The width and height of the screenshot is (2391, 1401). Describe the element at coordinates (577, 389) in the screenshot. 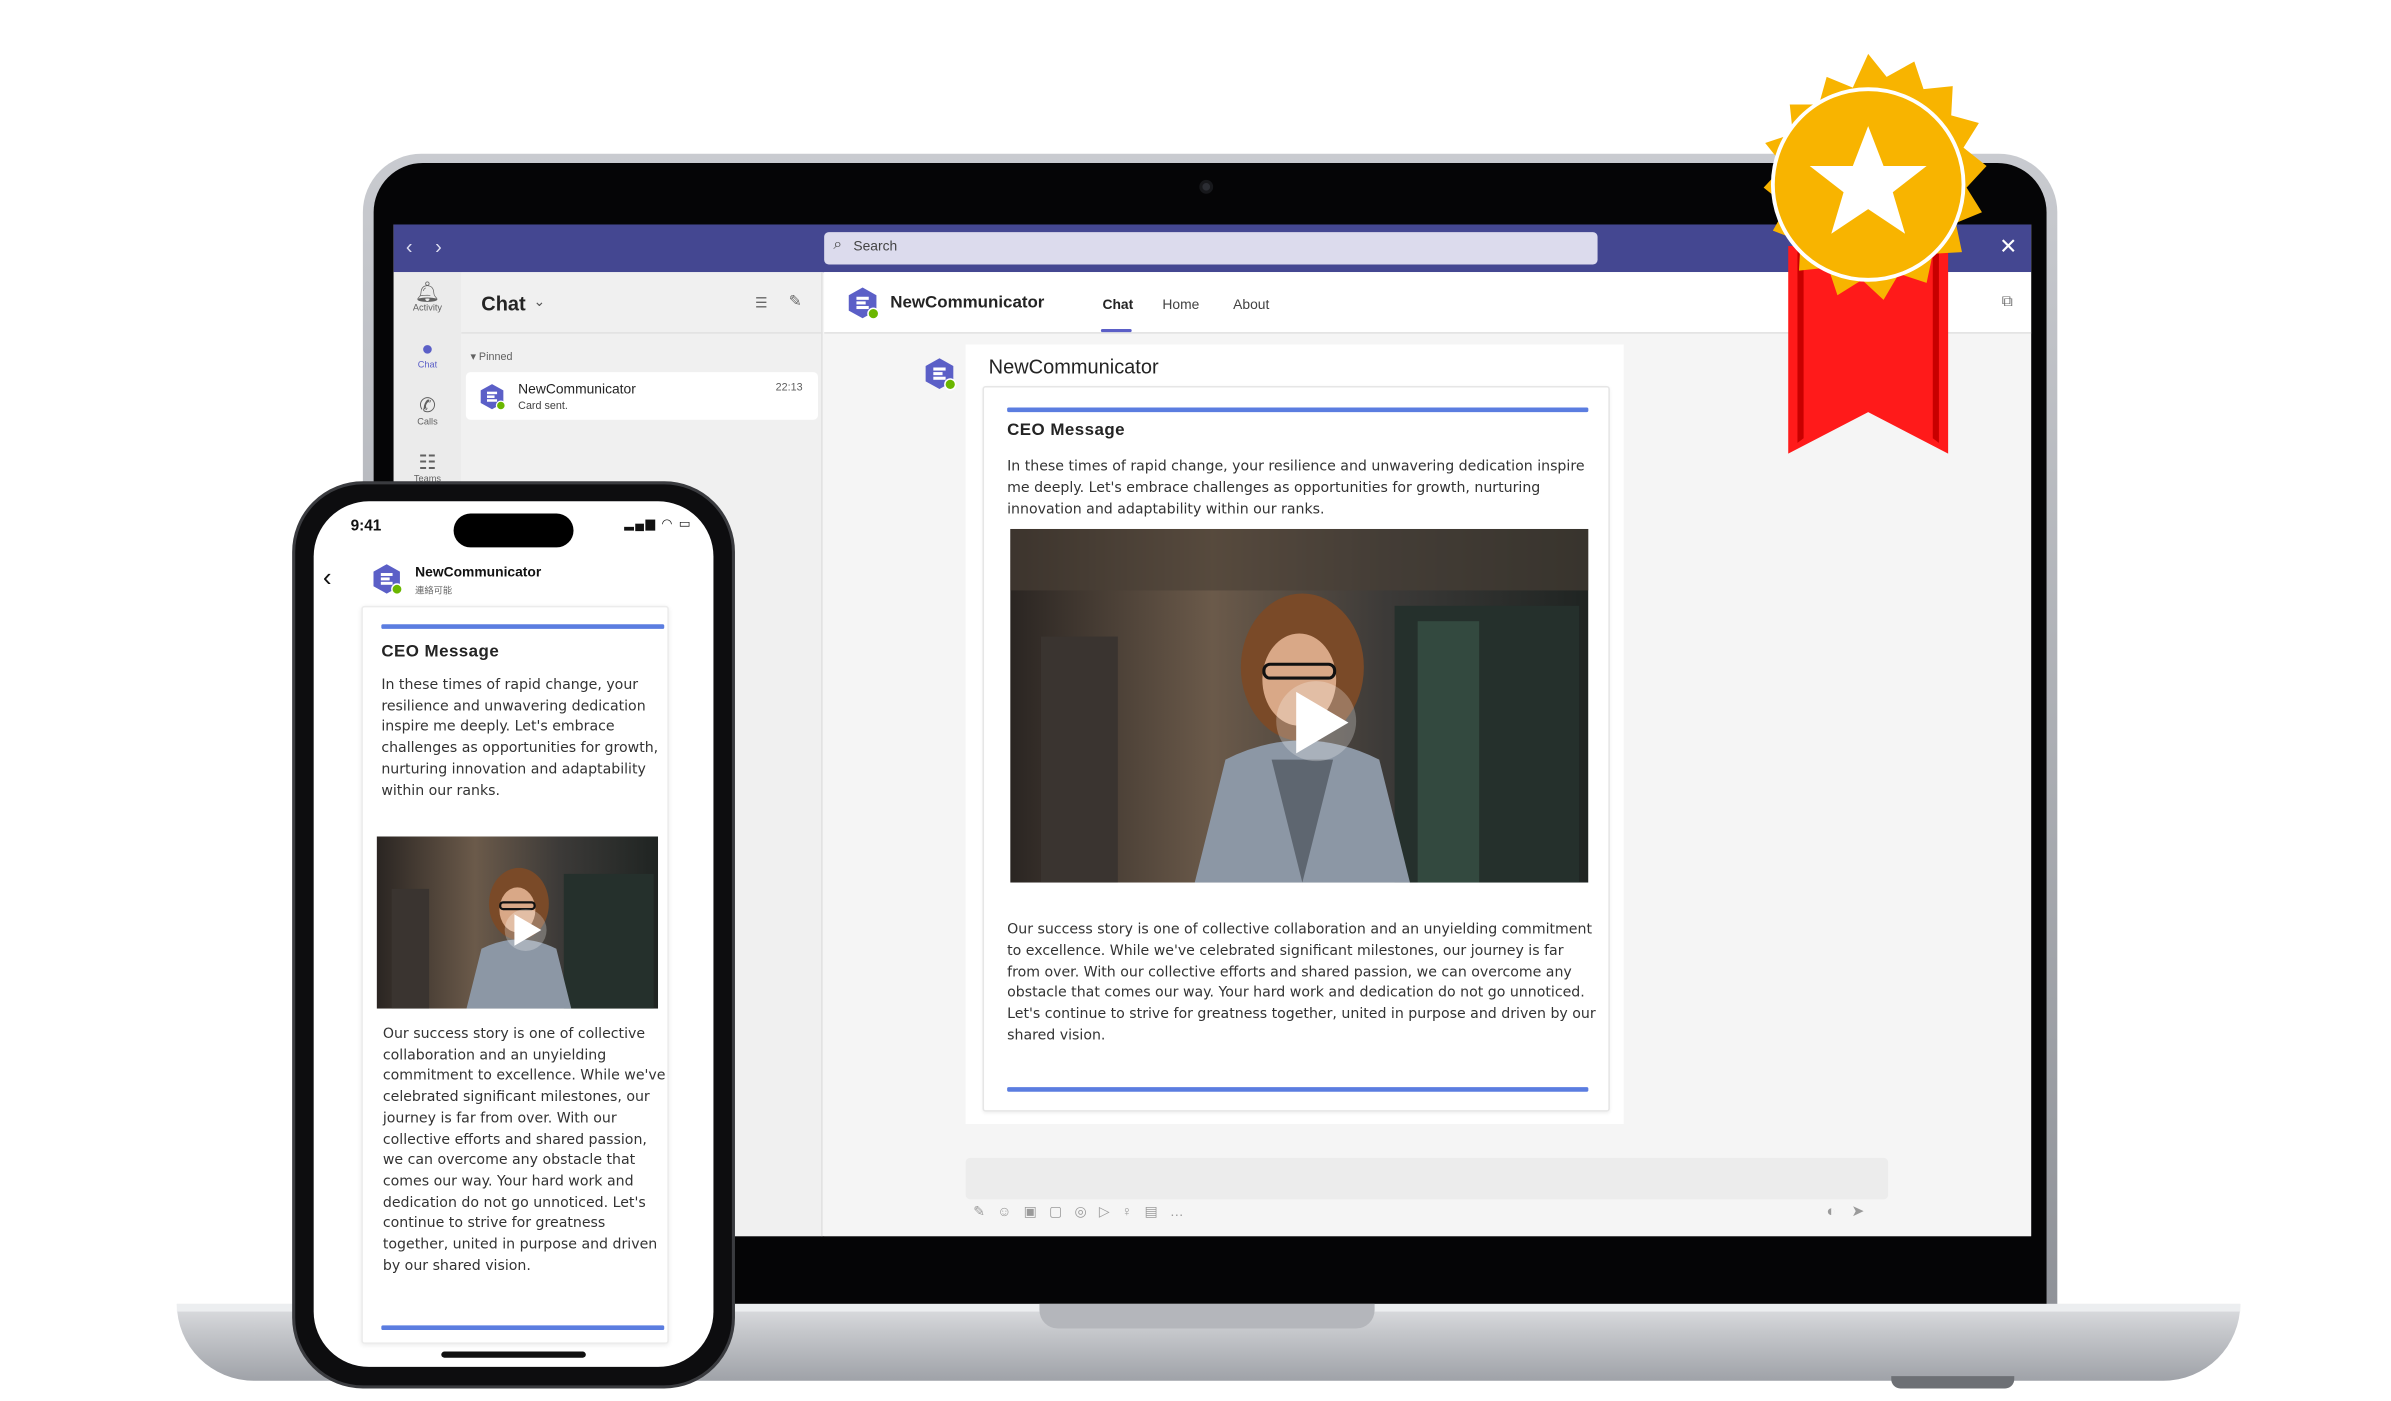

I see `chat-name: NewCommunicator` at that location.